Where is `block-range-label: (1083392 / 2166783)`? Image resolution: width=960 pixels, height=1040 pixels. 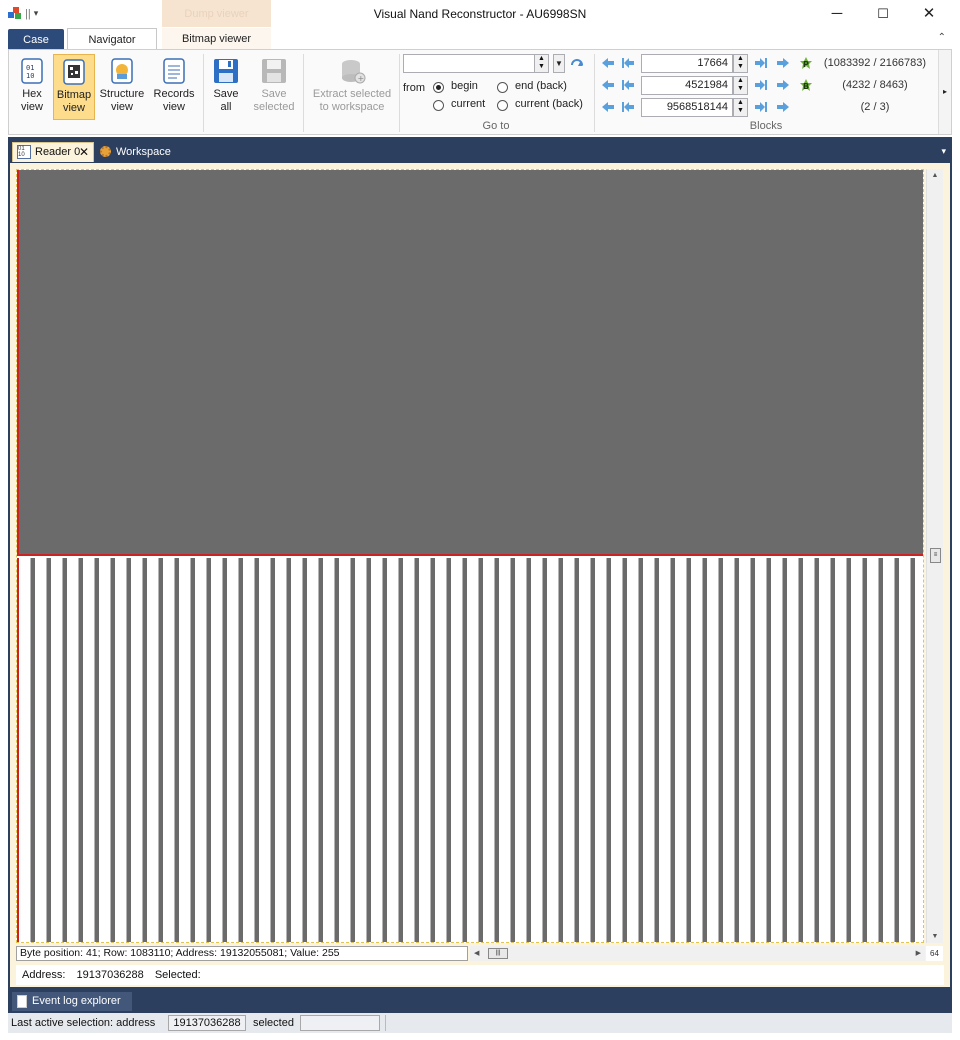 block-range-label: (1083392 / 2166783) is located at coordinates (875, 63).